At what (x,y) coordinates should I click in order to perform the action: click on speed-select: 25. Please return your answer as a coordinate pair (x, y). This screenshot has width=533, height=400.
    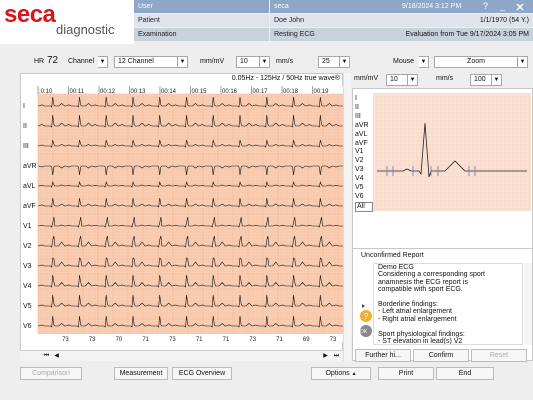
    Looking at the image, I should click on (329, 62).